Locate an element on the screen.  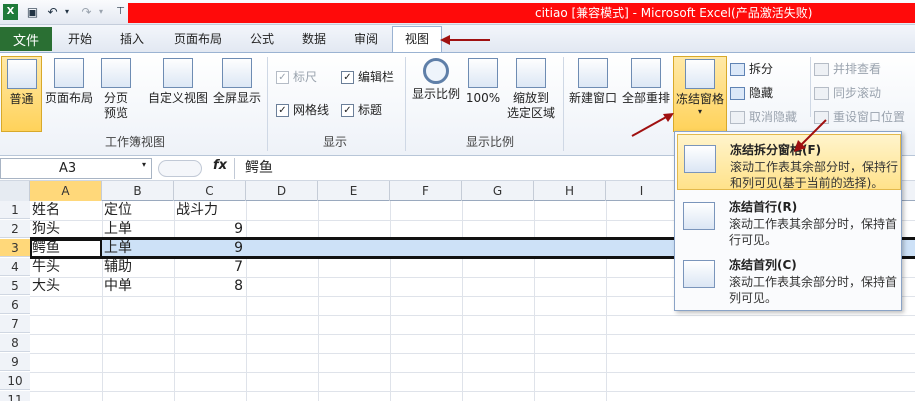
column-header-d: D is located at coordinates (282, 191).